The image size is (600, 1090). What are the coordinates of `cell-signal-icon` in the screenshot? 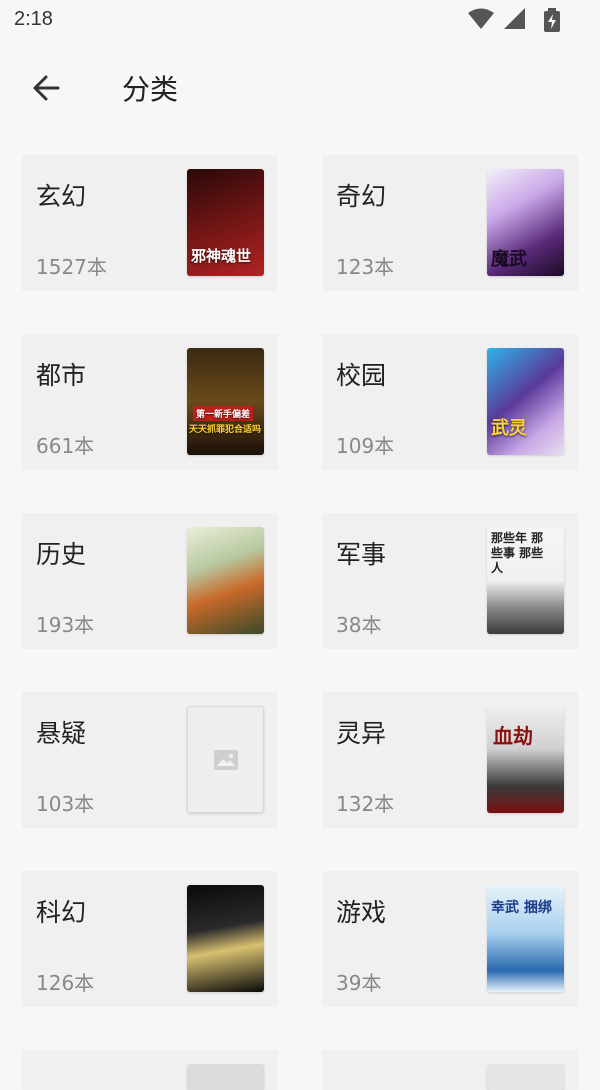 It's located at (514, 18).